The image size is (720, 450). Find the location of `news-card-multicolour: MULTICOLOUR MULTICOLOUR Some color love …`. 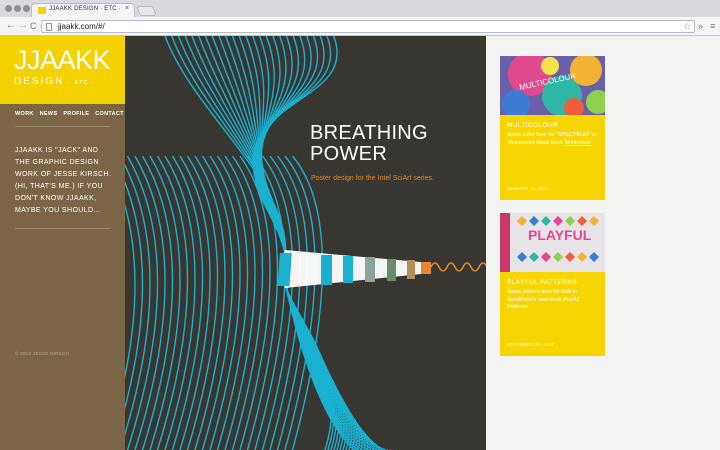

news-card-multicolour: MULTICOLOUR MULTICOLOUR Some color love … is located at coordinates (552, 128).